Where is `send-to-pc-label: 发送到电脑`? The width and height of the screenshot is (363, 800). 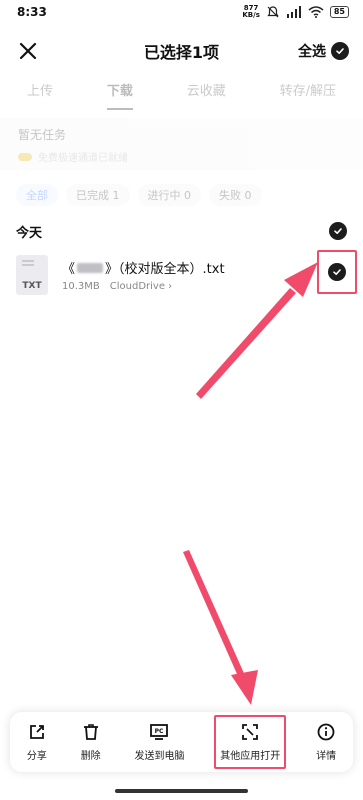 send-to-pc-label: 发送到电脑 is located at coordinates (159, 756).